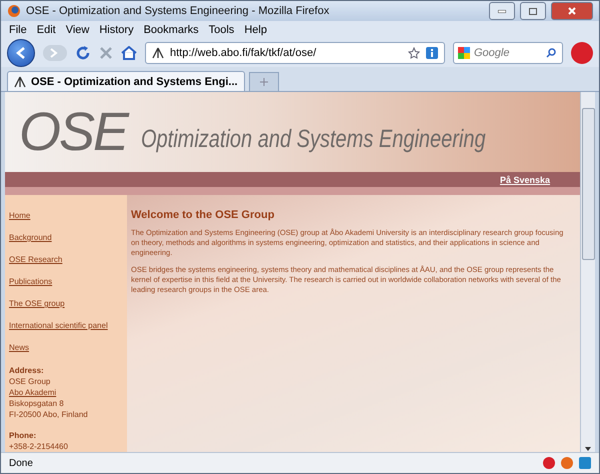  I want to click on phone-label: Phone:, so click(23, 435).